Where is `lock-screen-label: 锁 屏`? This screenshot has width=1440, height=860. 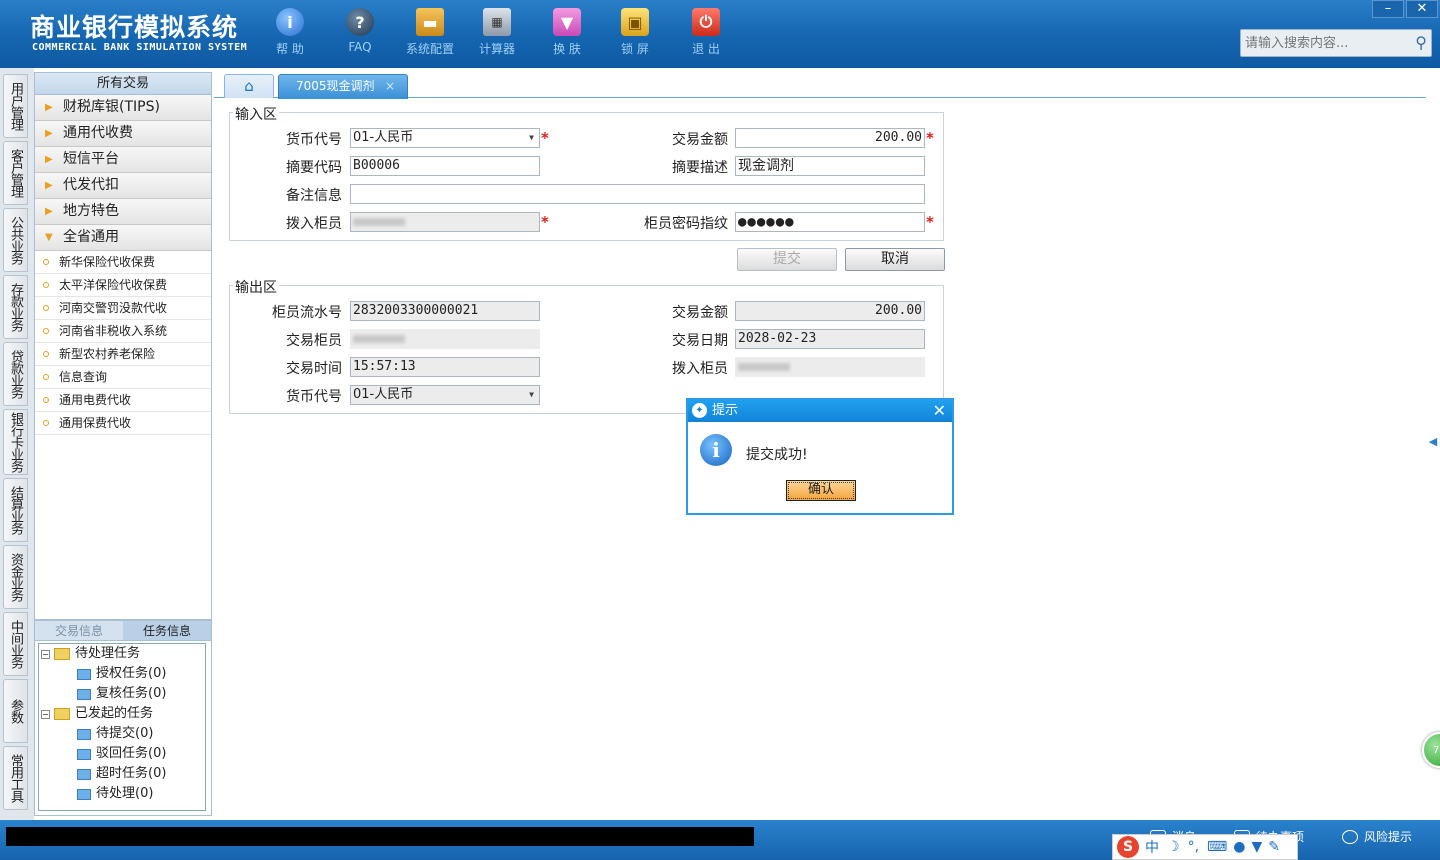
lock-screen-label: 锁 屏 is located at coordinates (635, 49).